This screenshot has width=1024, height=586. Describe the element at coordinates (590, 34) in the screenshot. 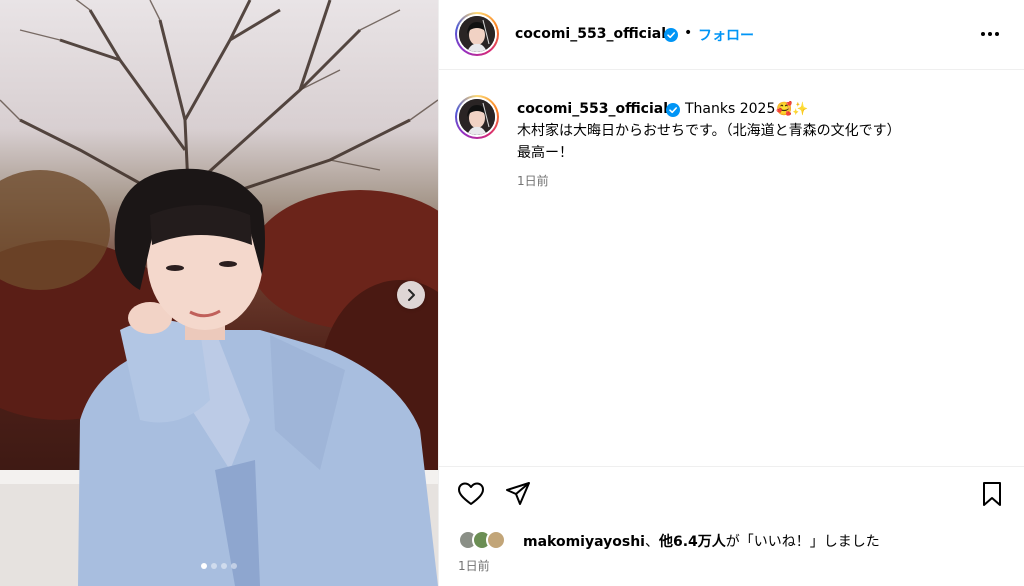

I see `header-username: cocomi_553_official` at that location.